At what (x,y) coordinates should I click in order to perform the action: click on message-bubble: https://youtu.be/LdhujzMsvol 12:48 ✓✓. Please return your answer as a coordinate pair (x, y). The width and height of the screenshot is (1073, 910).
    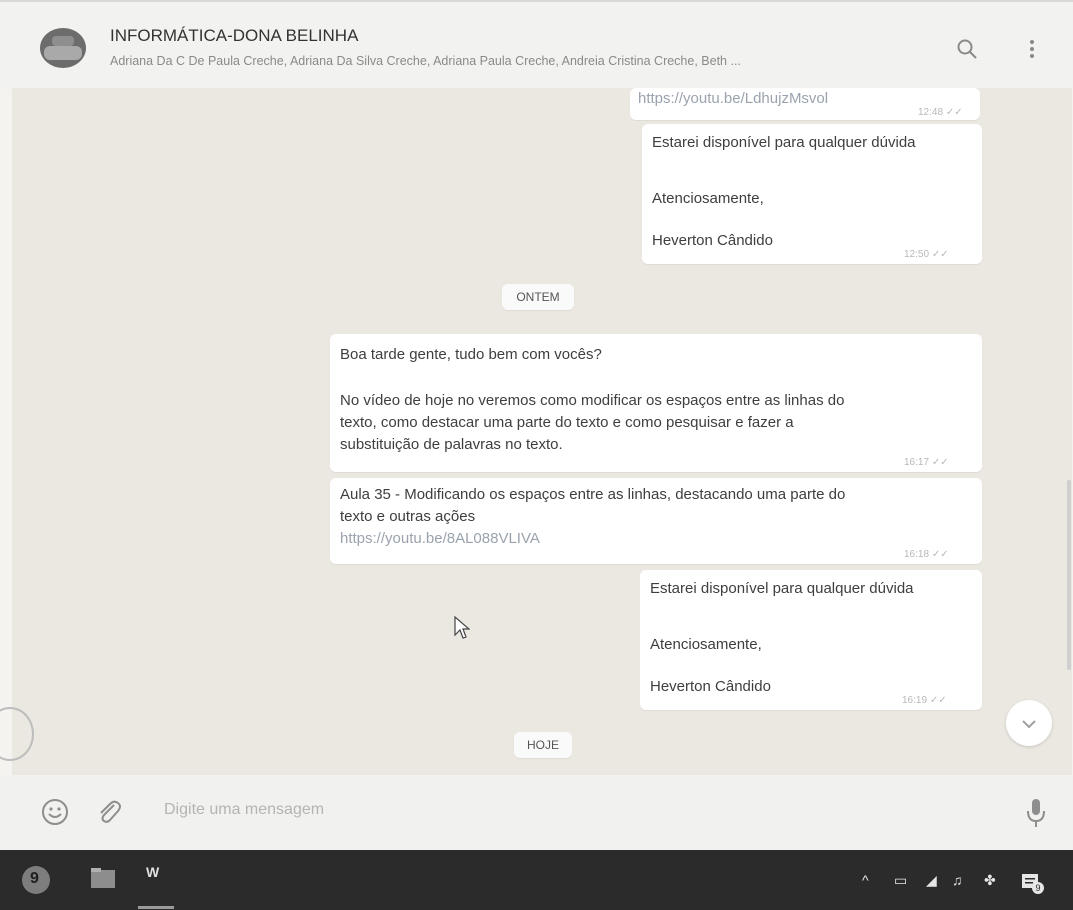
    Looking at the image, I should click on (805, 104).